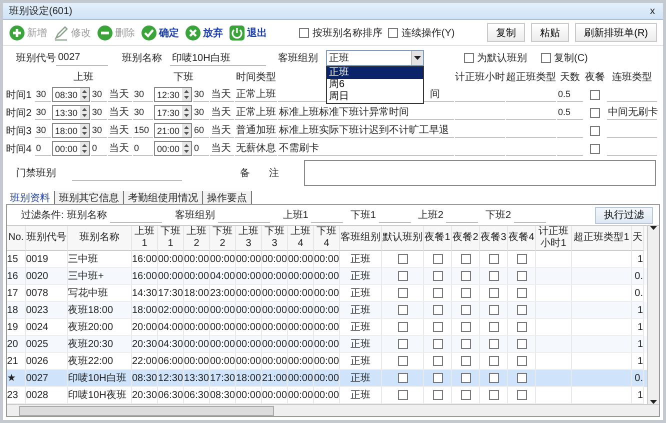 This screenshot has height=423, width=666. I want to click on column-header: 超正班类型, so click(531, 77).